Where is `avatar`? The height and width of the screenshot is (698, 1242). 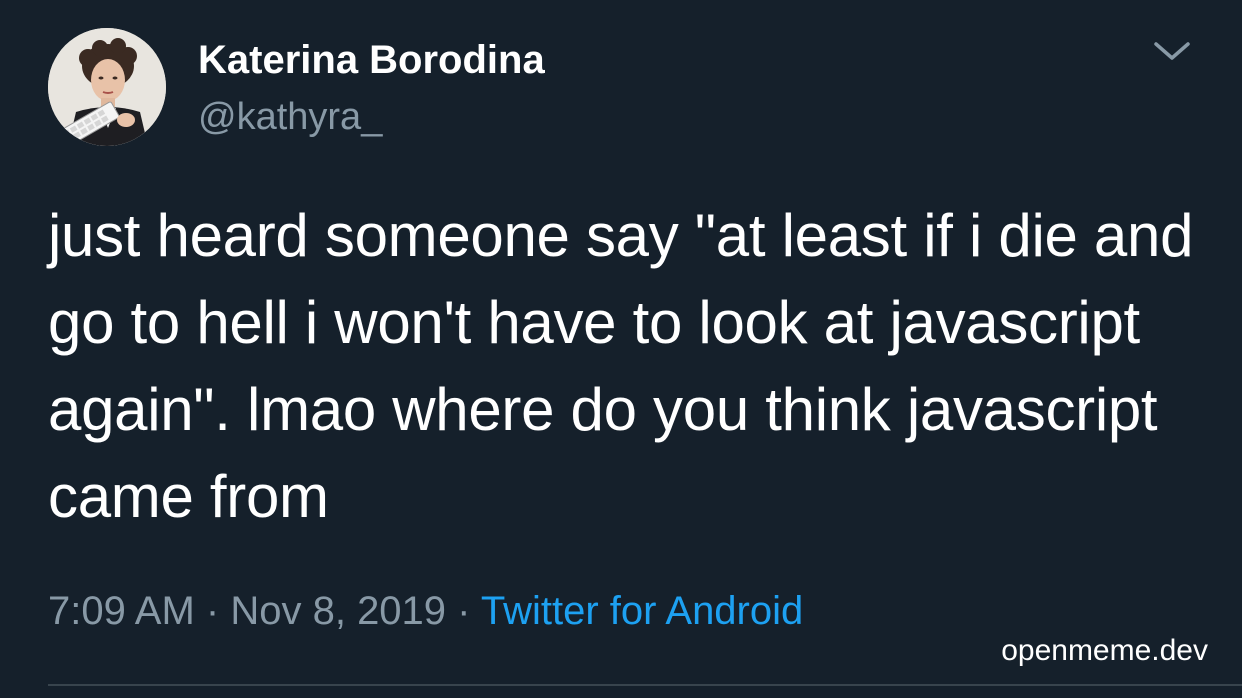
avatar is located at coordinates (107, 87).